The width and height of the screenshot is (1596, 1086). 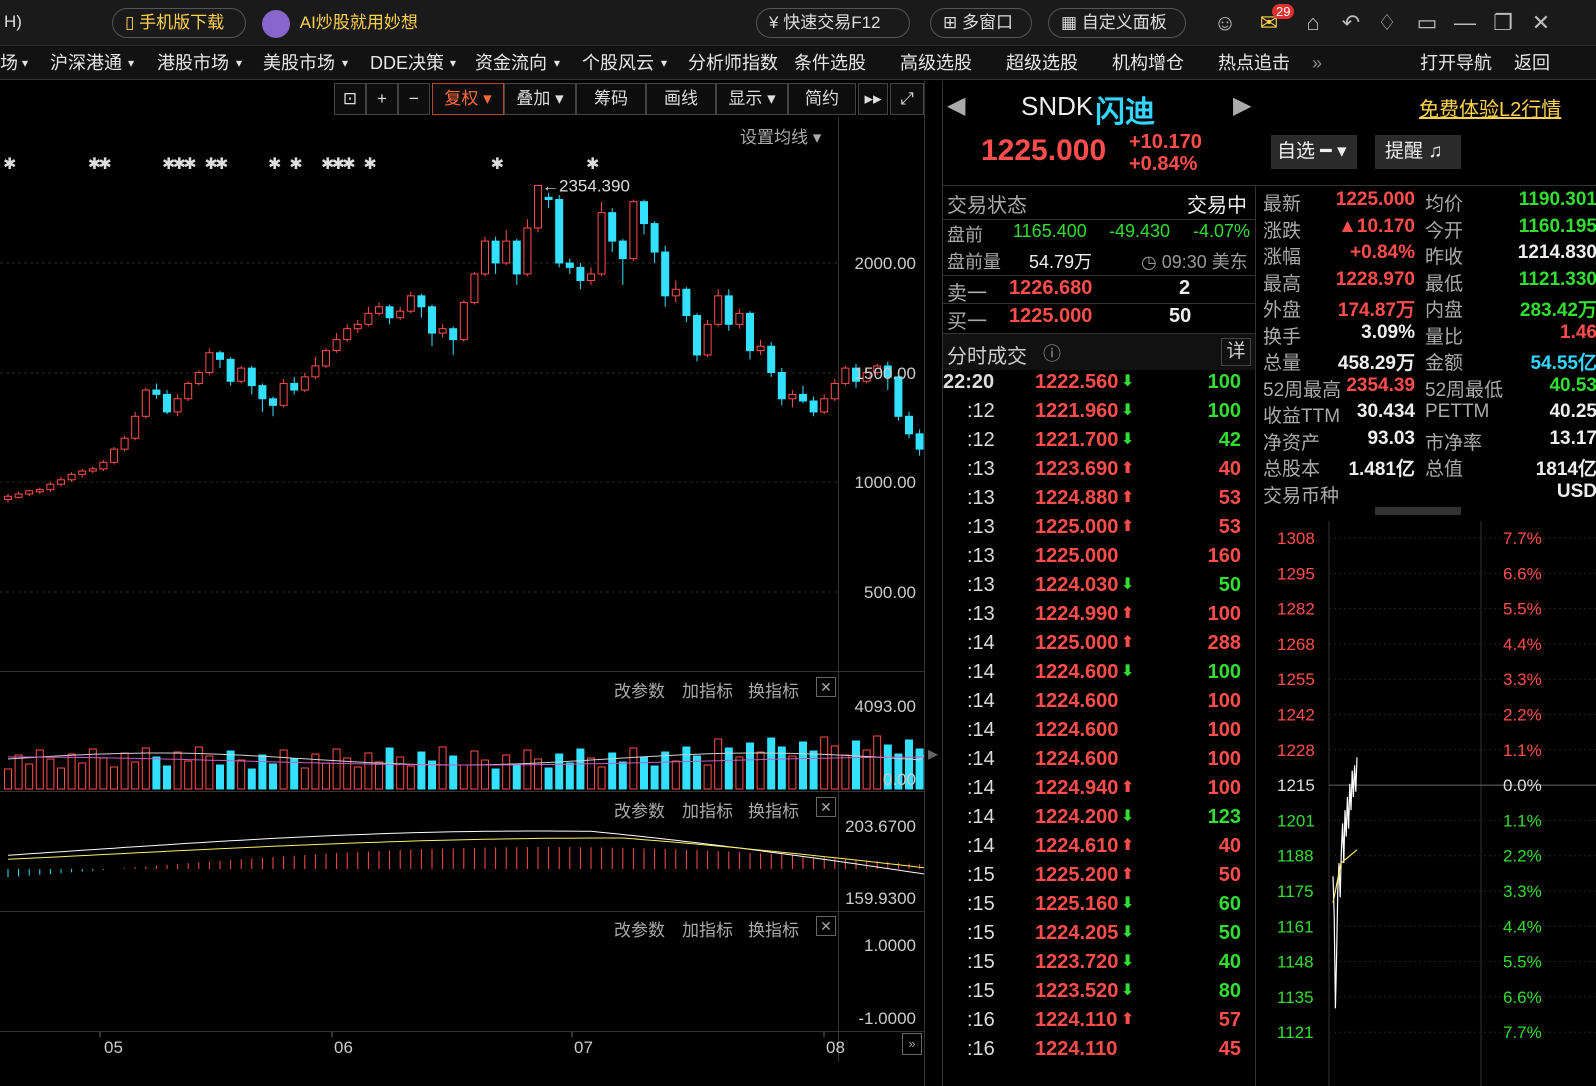 What do you see at coordinates (1418, 511) in the screenshot?
I see `collapse-handle` at bounding box center [1418, 511].